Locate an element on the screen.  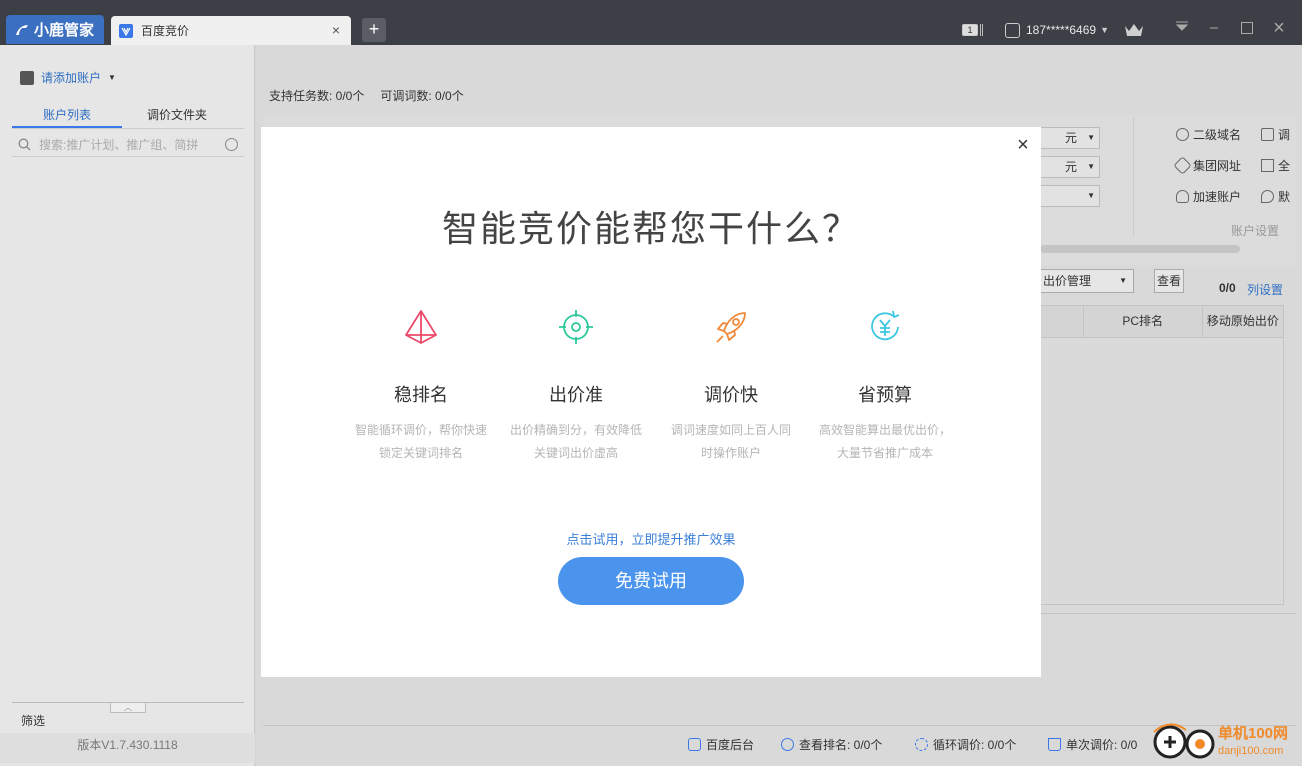
app-logo: 小鹿管家 is located at coordinates (55, 29).